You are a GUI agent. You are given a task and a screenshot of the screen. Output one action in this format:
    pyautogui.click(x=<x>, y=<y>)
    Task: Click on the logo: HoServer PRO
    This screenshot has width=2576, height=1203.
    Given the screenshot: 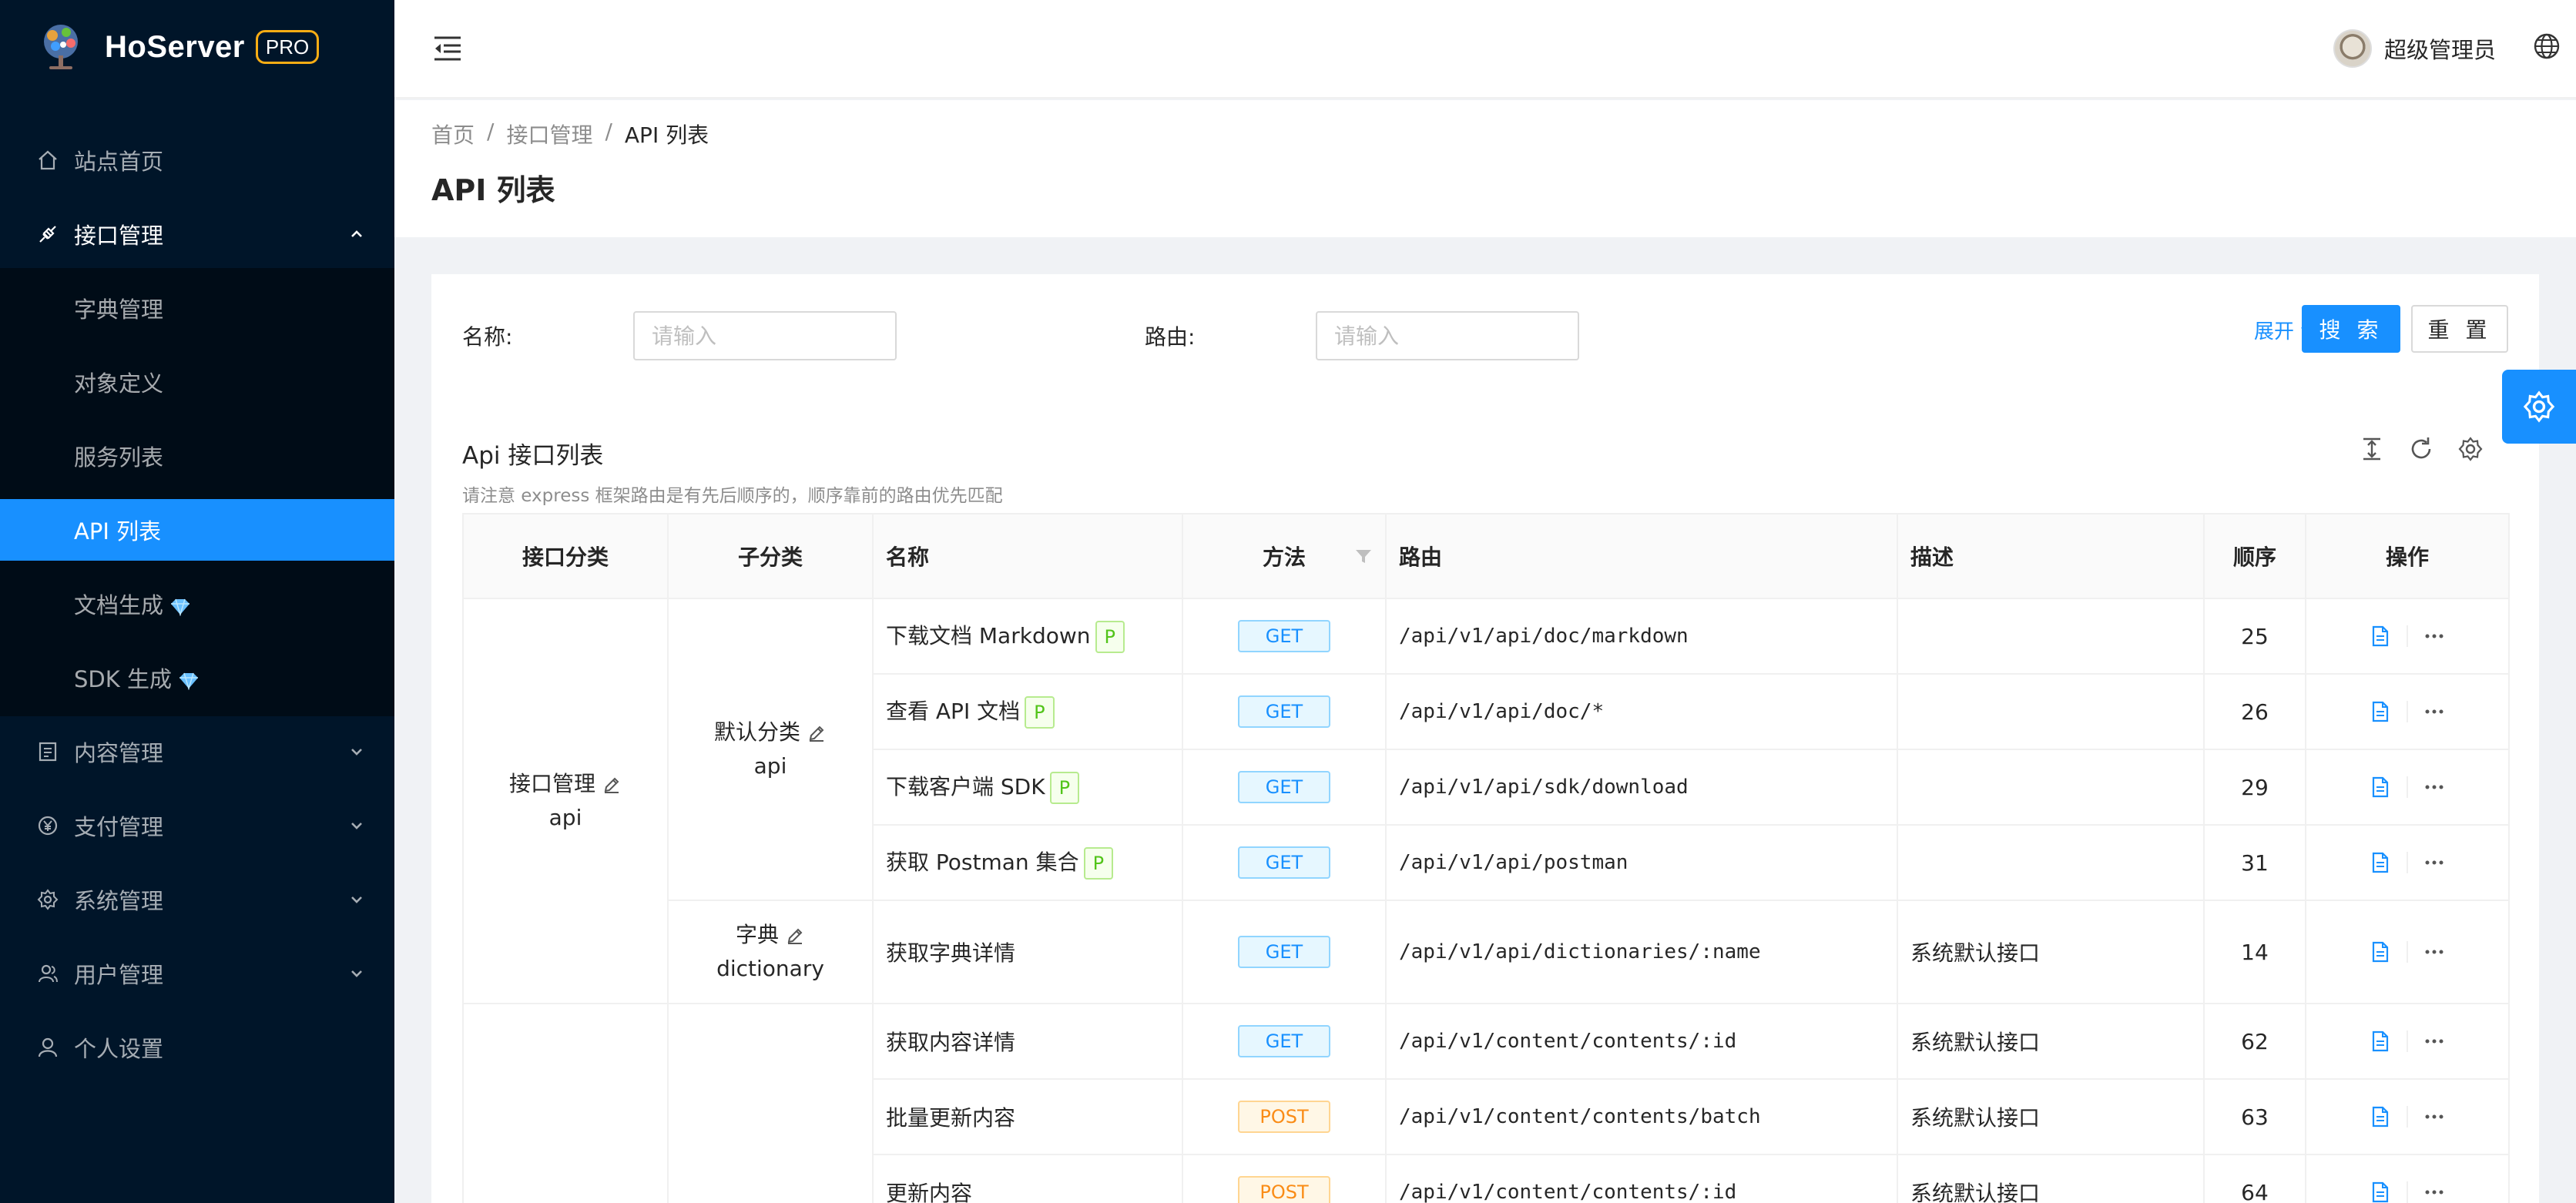 What is the action you would take?
    pyautogui.click(x=177, y=47)
    